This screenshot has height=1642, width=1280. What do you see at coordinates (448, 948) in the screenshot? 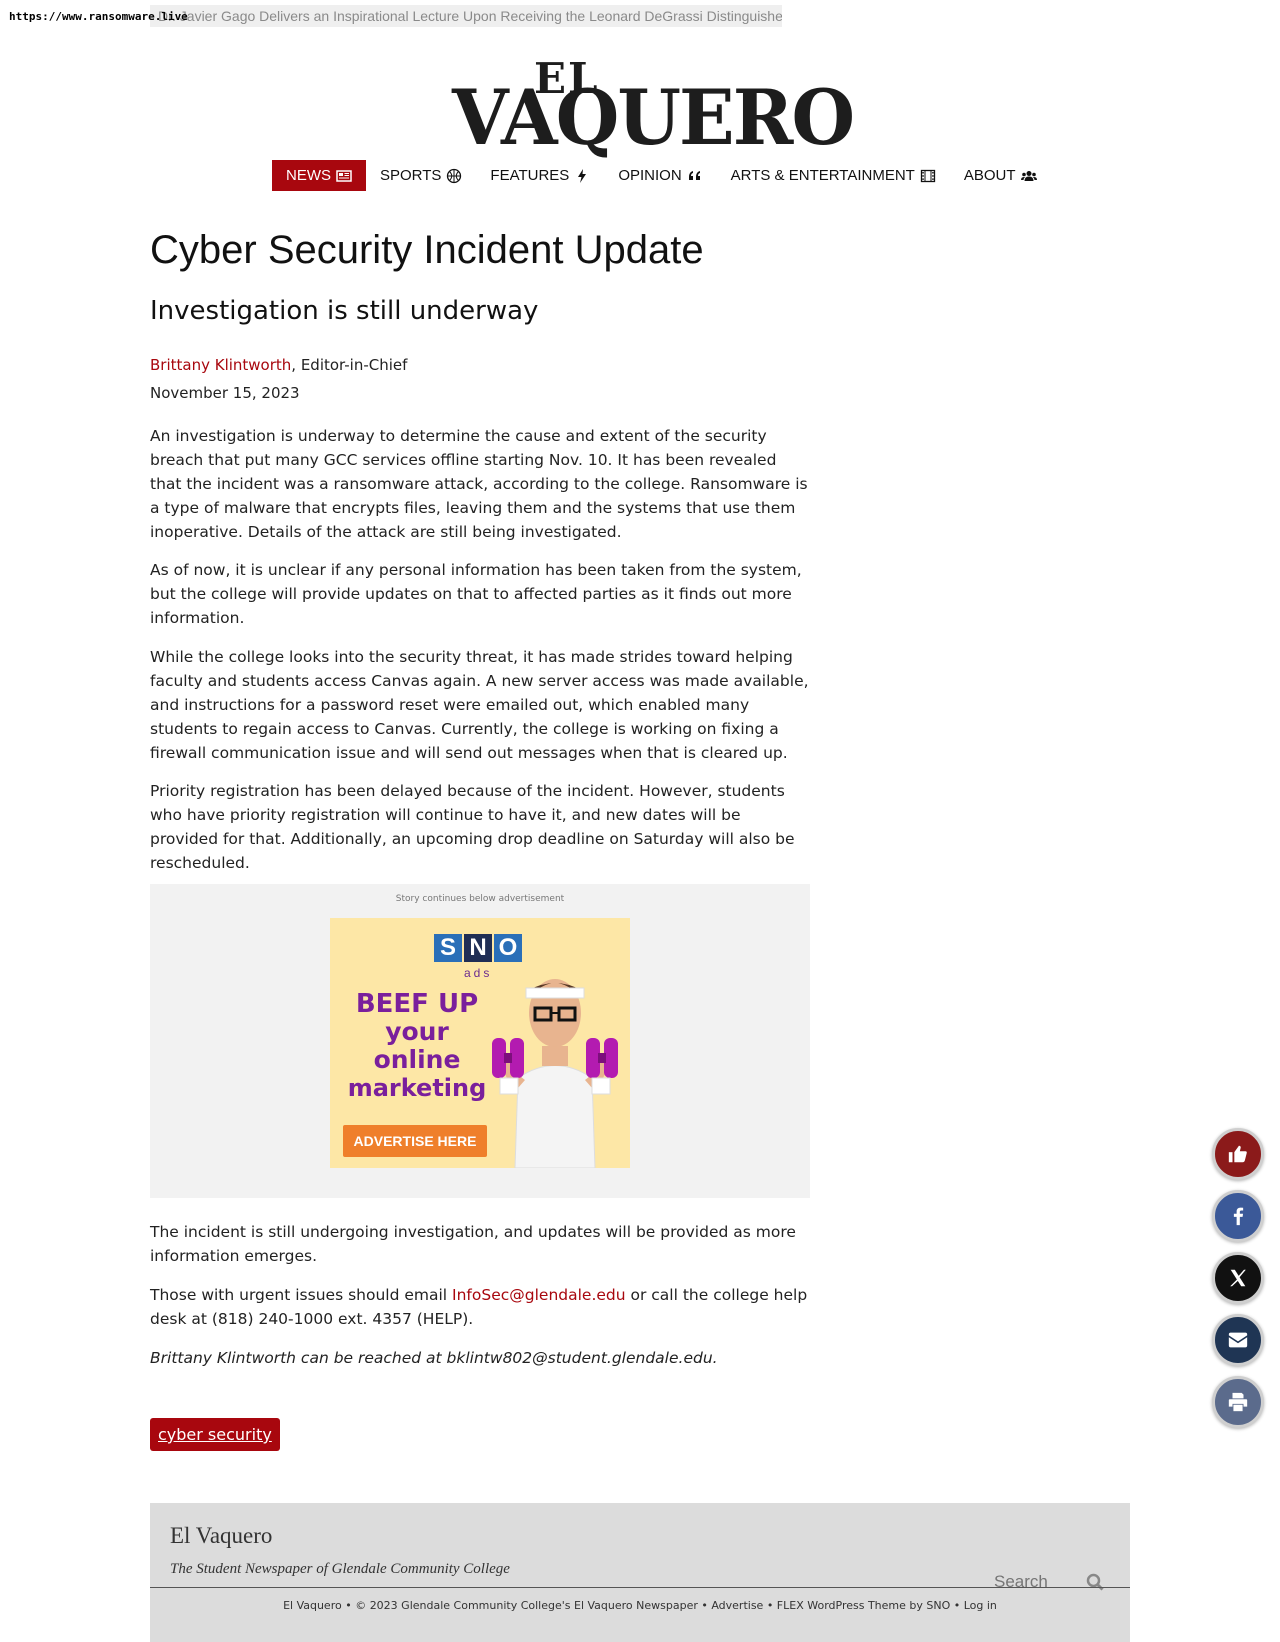
I see `sno-letter: S` at bounding box center [448, 948].